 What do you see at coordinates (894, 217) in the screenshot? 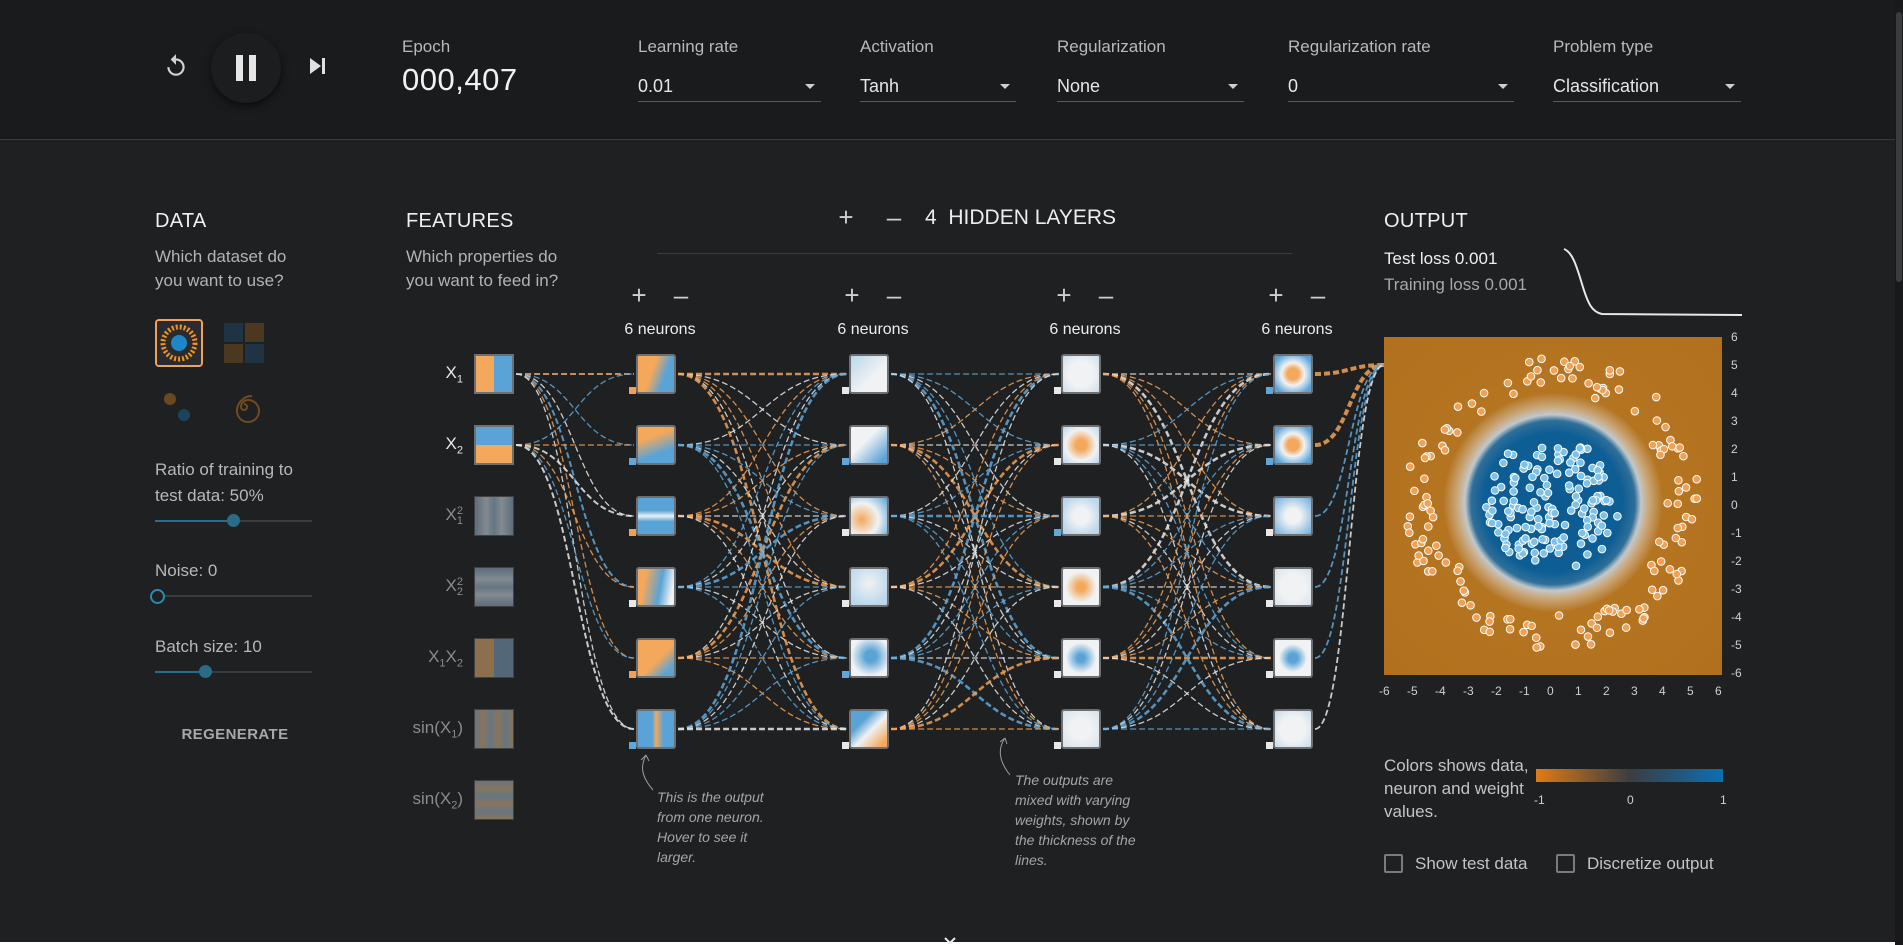
I see `remove-layer-button: –` at bounding box center [894, 217].